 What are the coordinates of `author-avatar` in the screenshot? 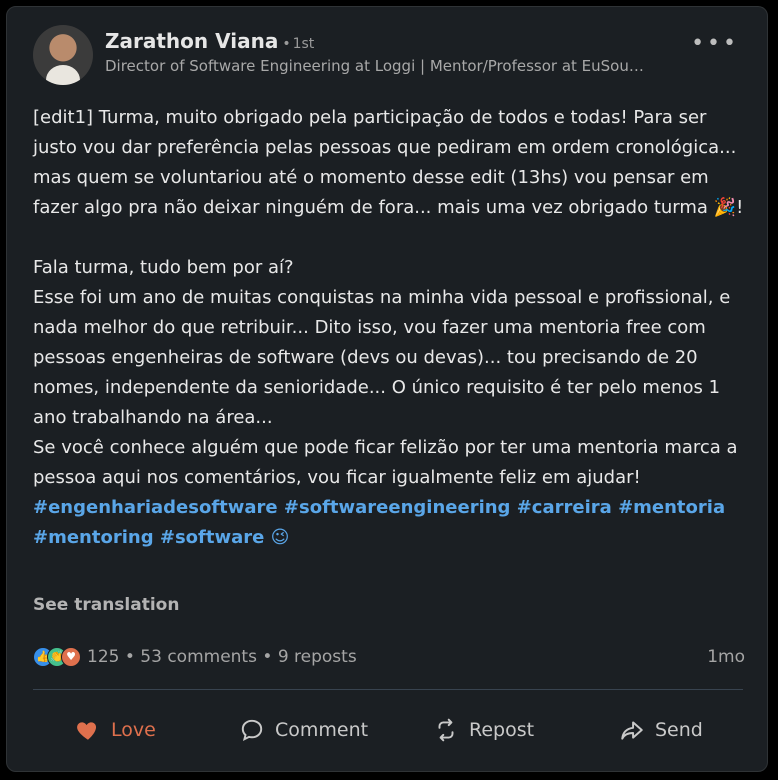 It's located at (63, 55).